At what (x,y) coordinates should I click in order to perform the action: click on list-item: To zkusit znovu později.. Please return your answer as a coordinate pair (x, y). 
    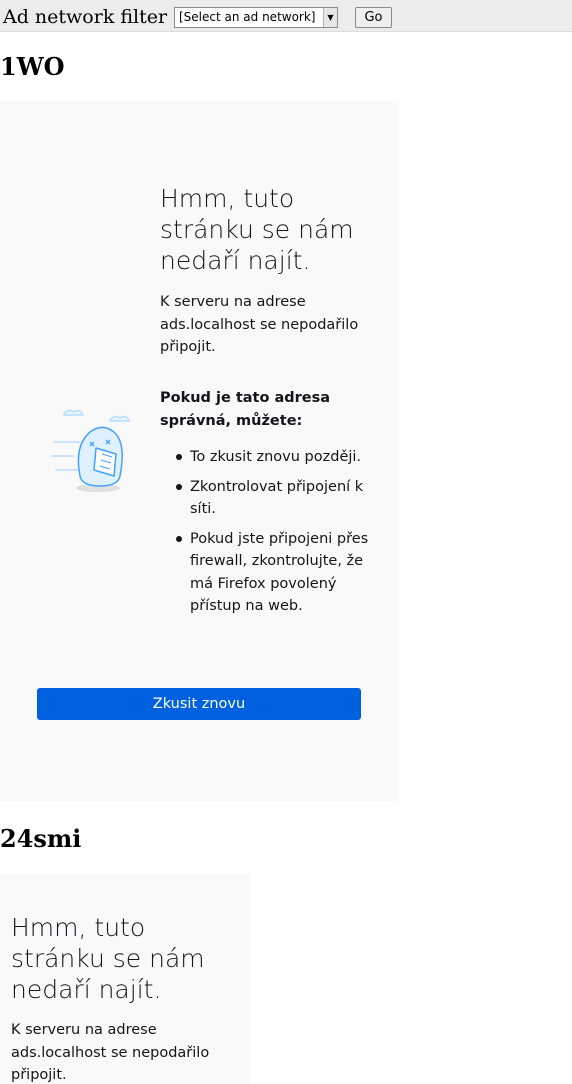
    Looking at the image, I should click on (265, 457).